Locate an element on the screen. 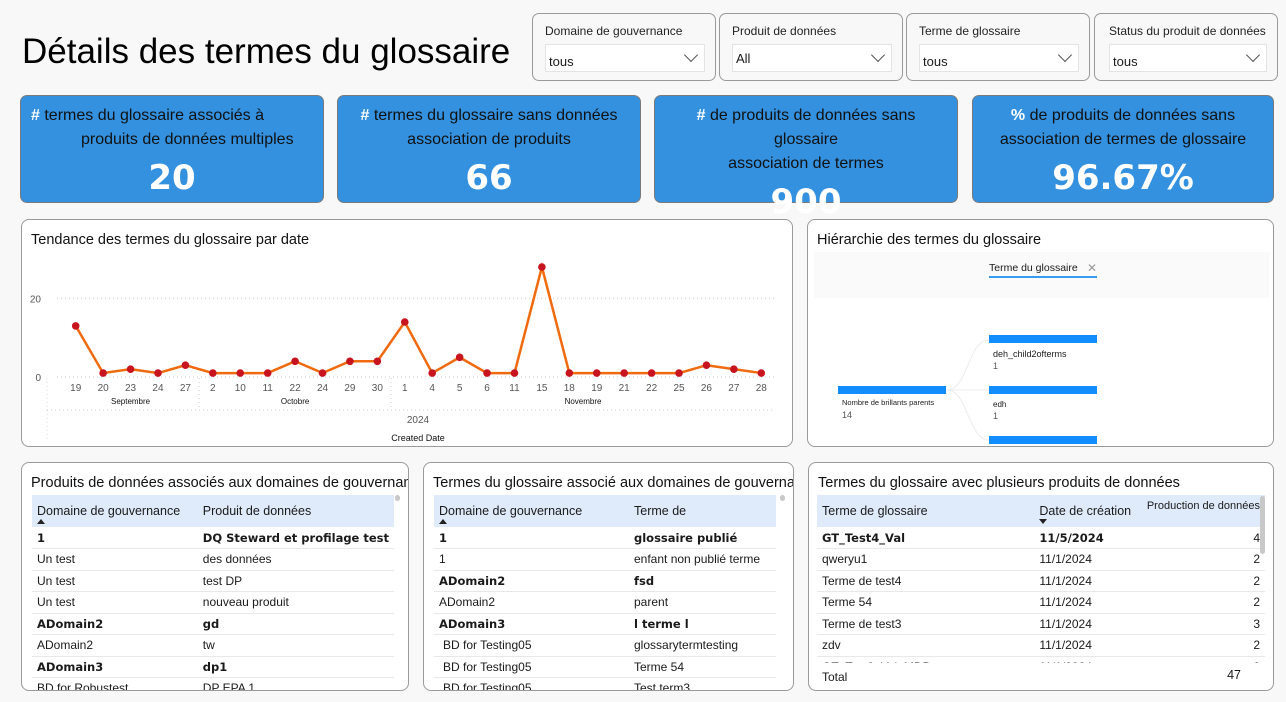 This screenshot has width=1286, height=702. table-cell: 1 is located at coordinates (115, 538).